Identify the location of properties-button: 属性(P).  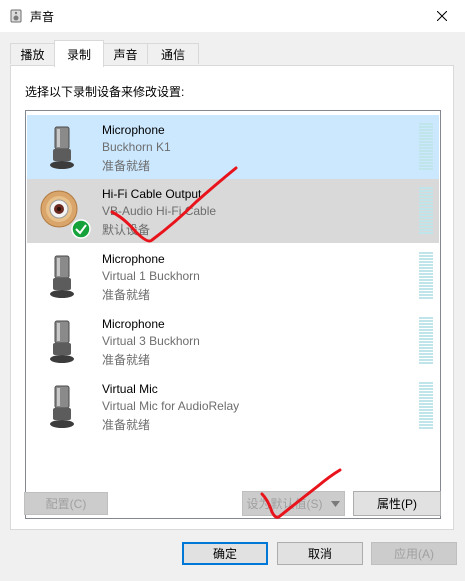
(397, 503).